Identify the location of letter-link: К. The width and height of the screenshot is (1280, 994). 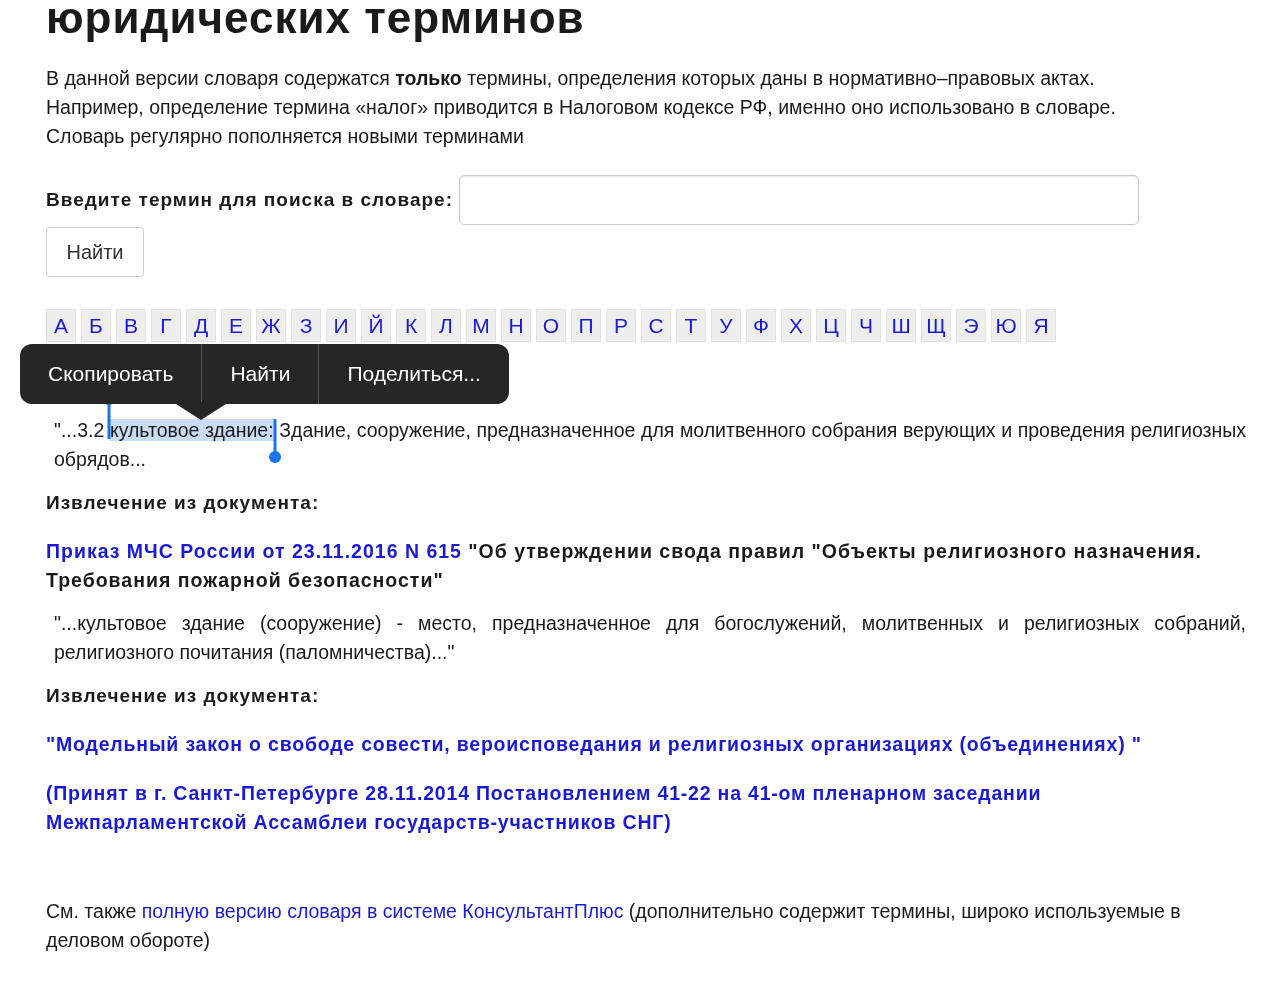
(411, 325).